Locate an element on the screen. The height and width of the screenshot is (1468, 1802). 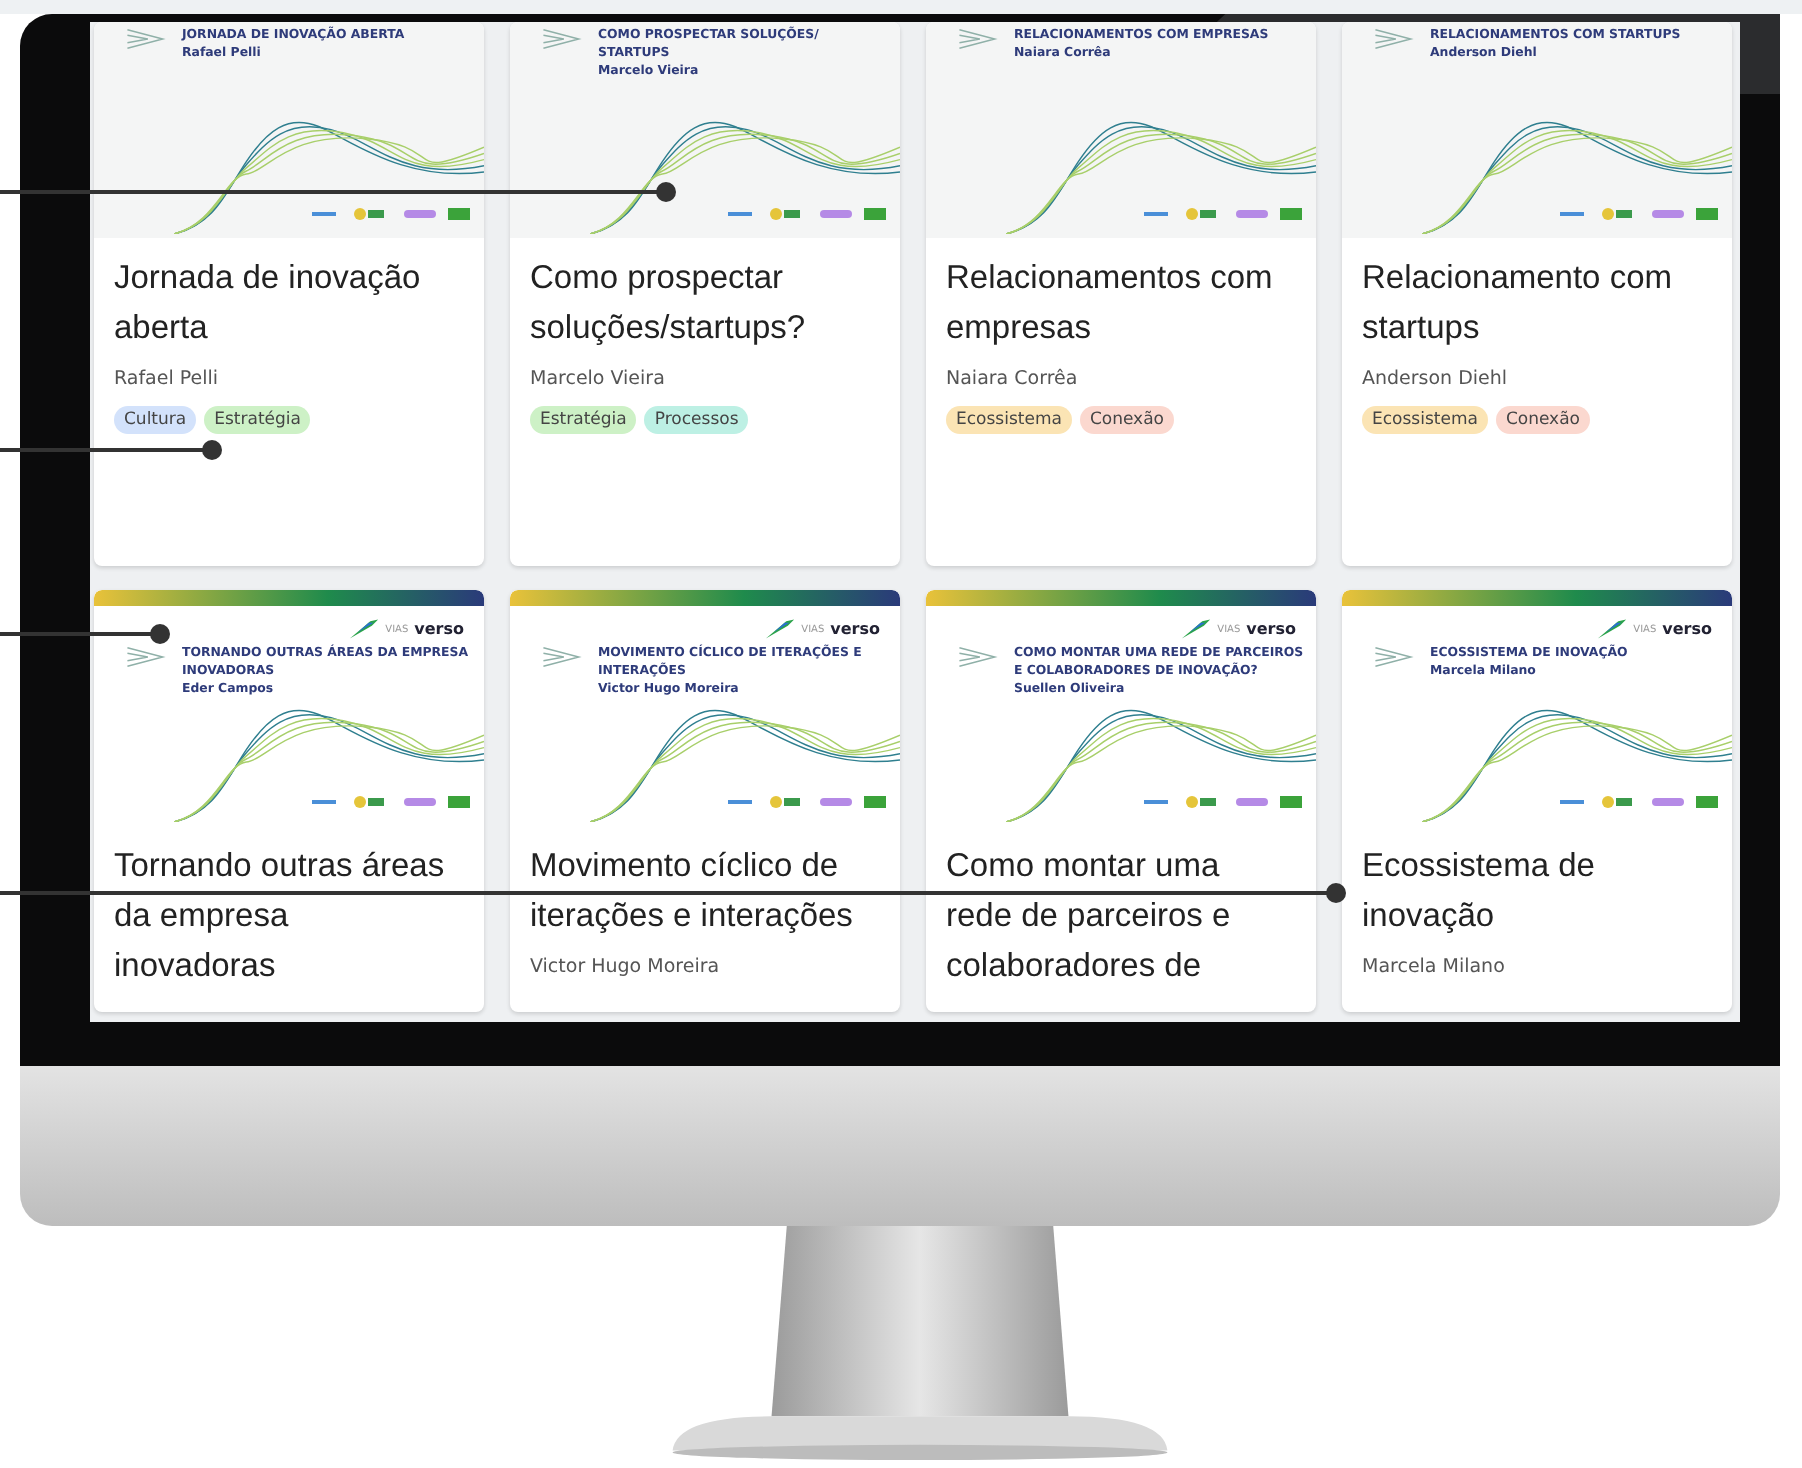
course-title: Como montar uma rede de parceiros e colaboradores de is located at coordinates (1089, 917).